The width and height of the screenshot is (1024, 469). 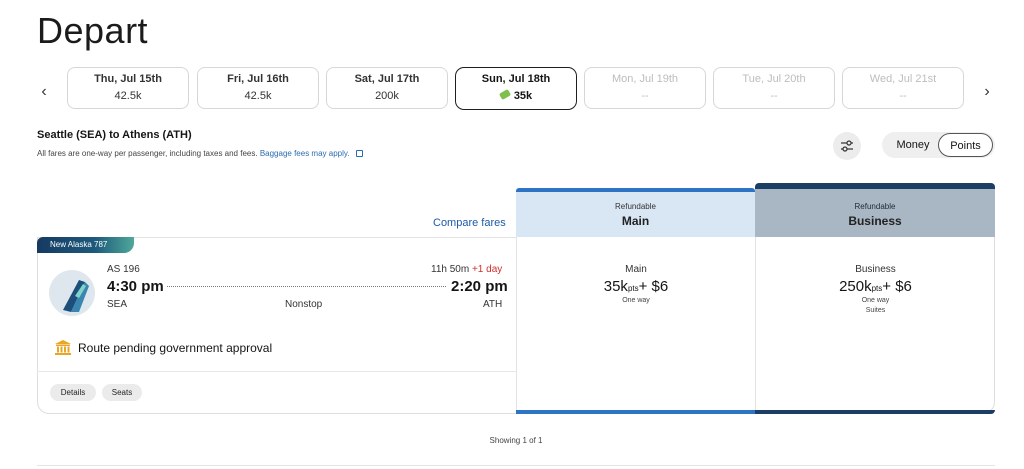 I want to click on flight-duration: 11h 50m +1 day, so click(x=466, y=269).